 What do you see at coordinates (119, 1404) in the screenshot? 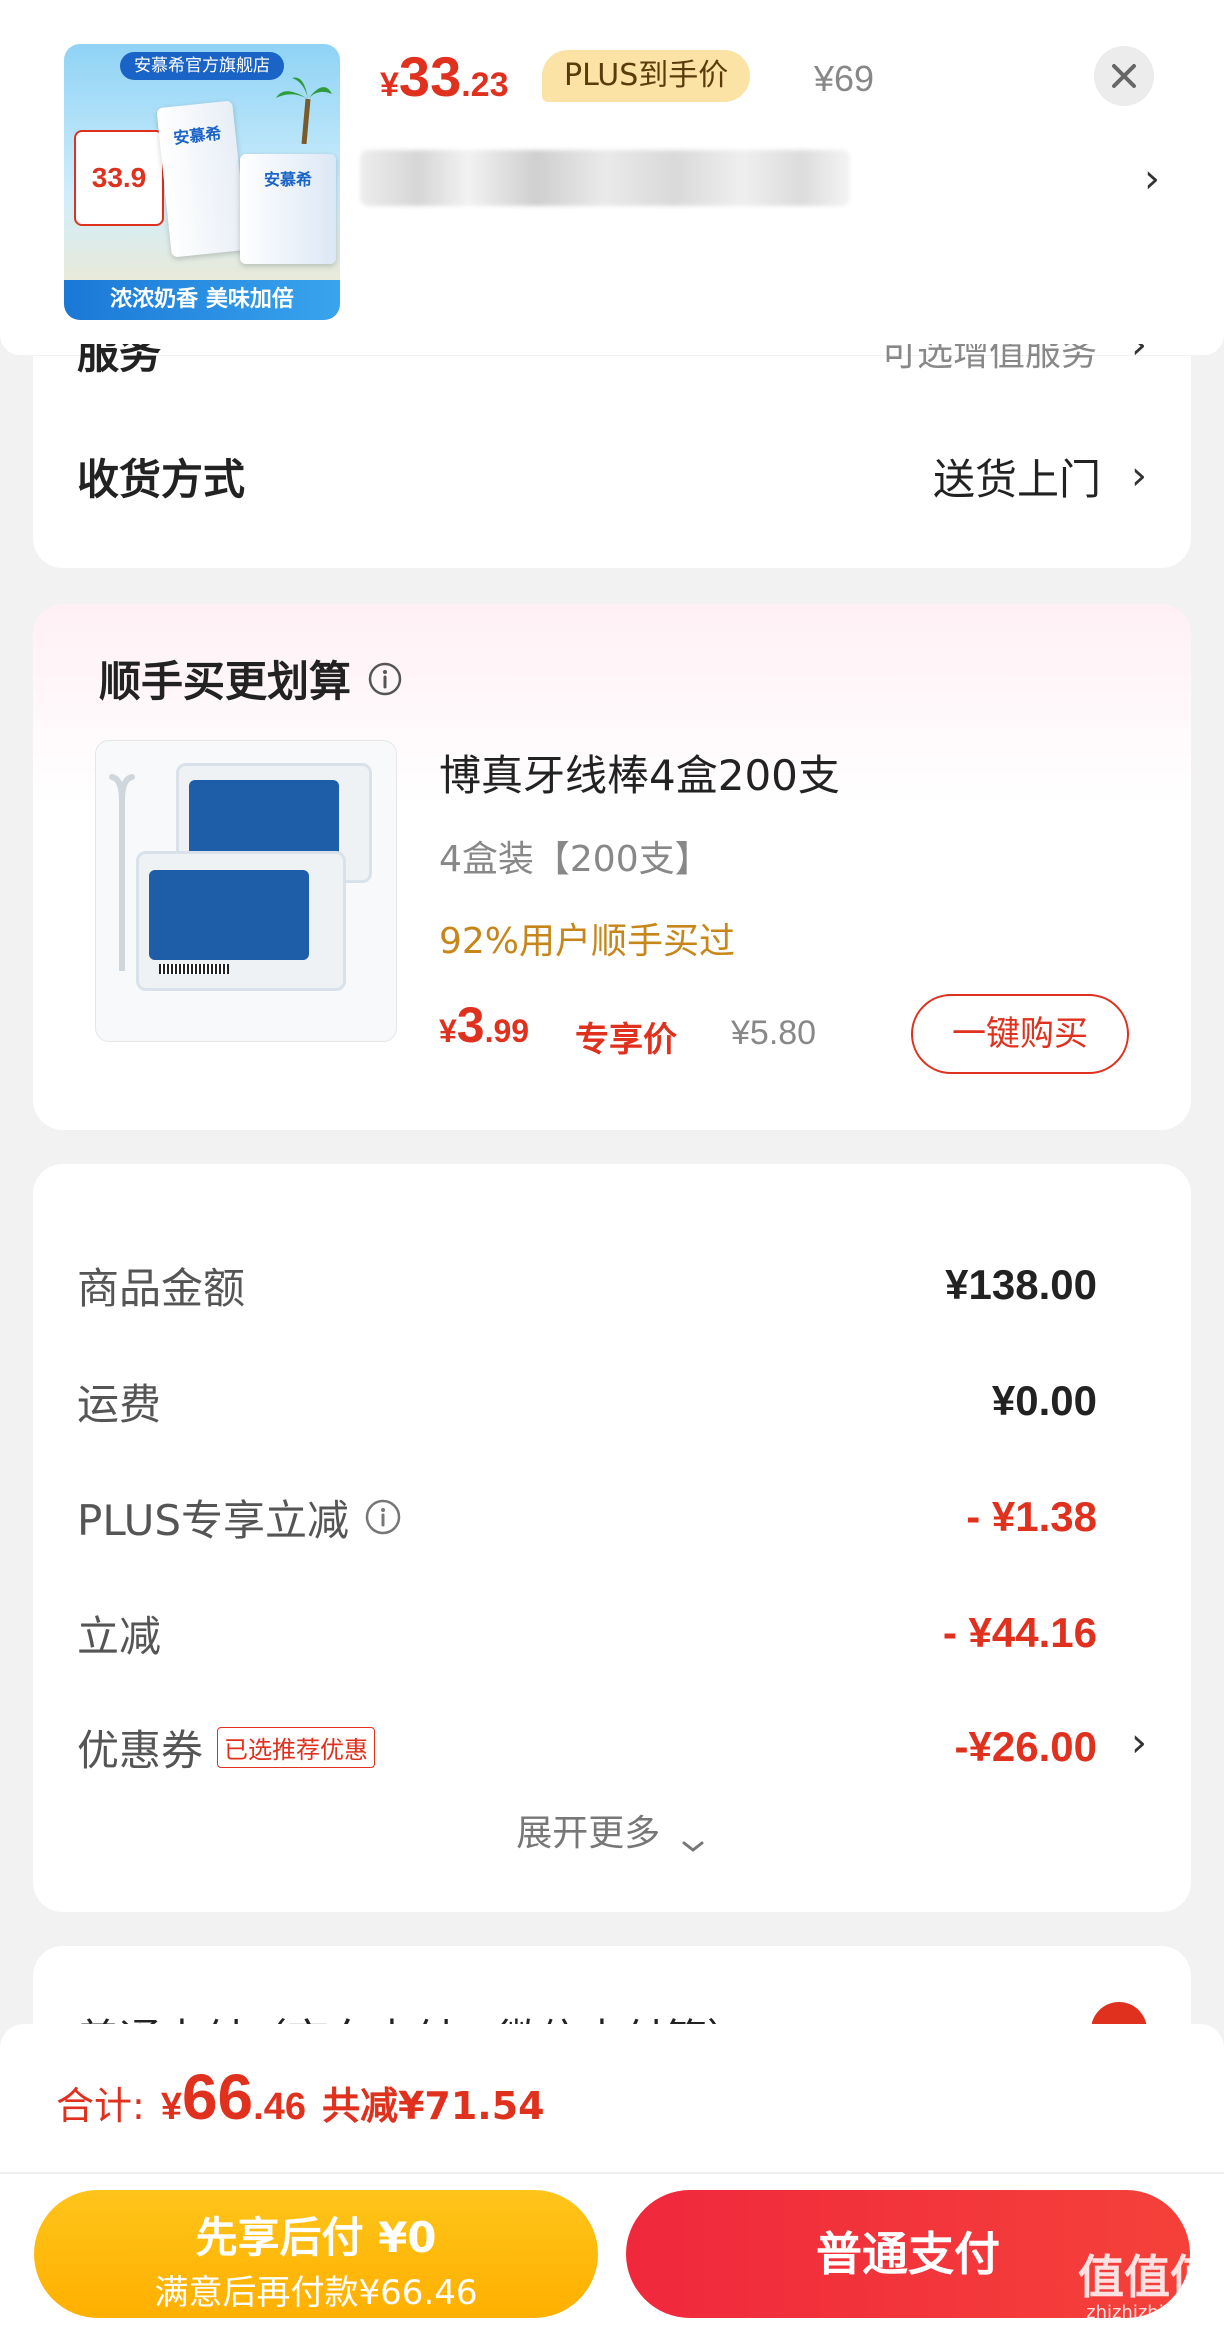
I see `summary-label: 运费` at bounding box center [119, 1404].